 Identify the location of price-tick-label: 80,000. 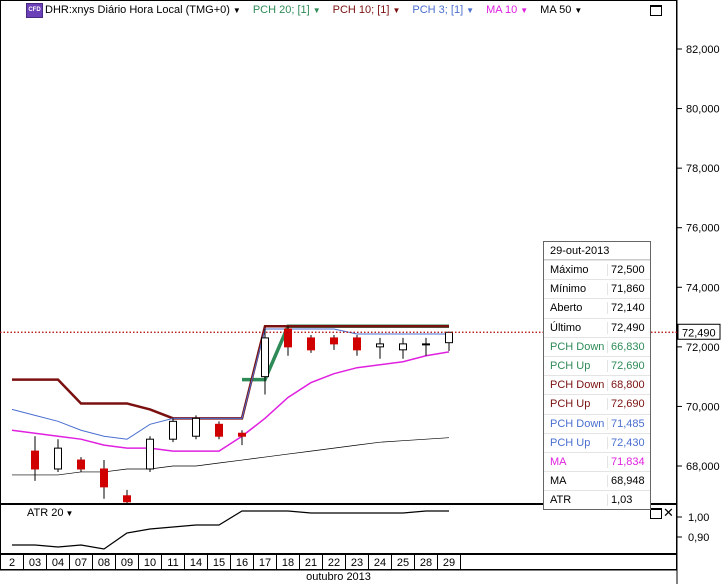
(703, 110).